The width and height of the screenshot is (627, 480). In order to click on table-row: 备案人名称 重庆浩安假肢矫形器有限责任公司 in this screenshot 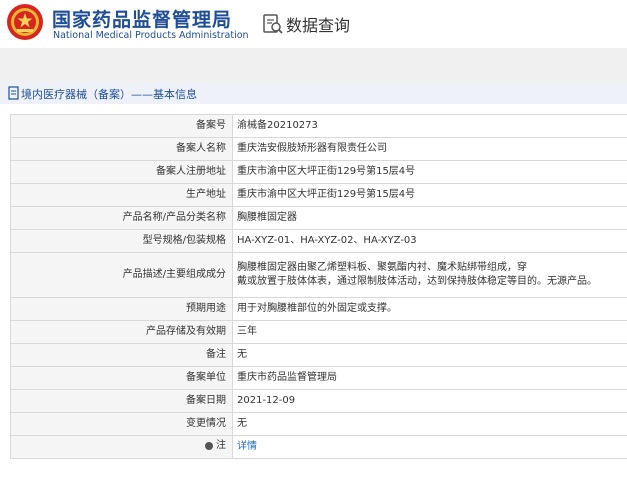, I will do `click(318, 149)`.